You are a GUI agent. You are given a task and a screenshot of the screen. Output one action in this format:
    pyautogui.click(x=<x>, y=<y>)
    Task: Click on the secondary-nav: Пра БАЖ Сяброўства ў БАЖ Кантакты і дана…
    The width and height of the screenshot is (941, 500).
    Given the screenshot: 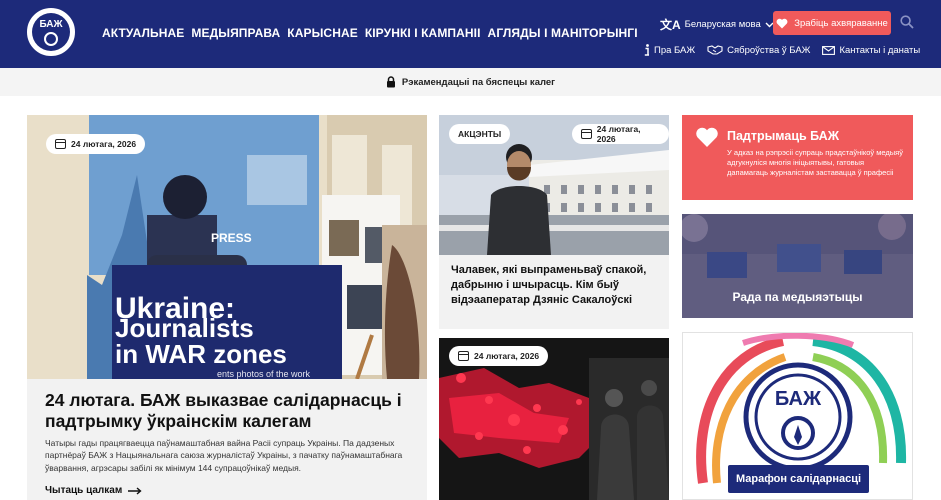 What is the action you would take?
    pyautogui.click(x=782, y=50)
    